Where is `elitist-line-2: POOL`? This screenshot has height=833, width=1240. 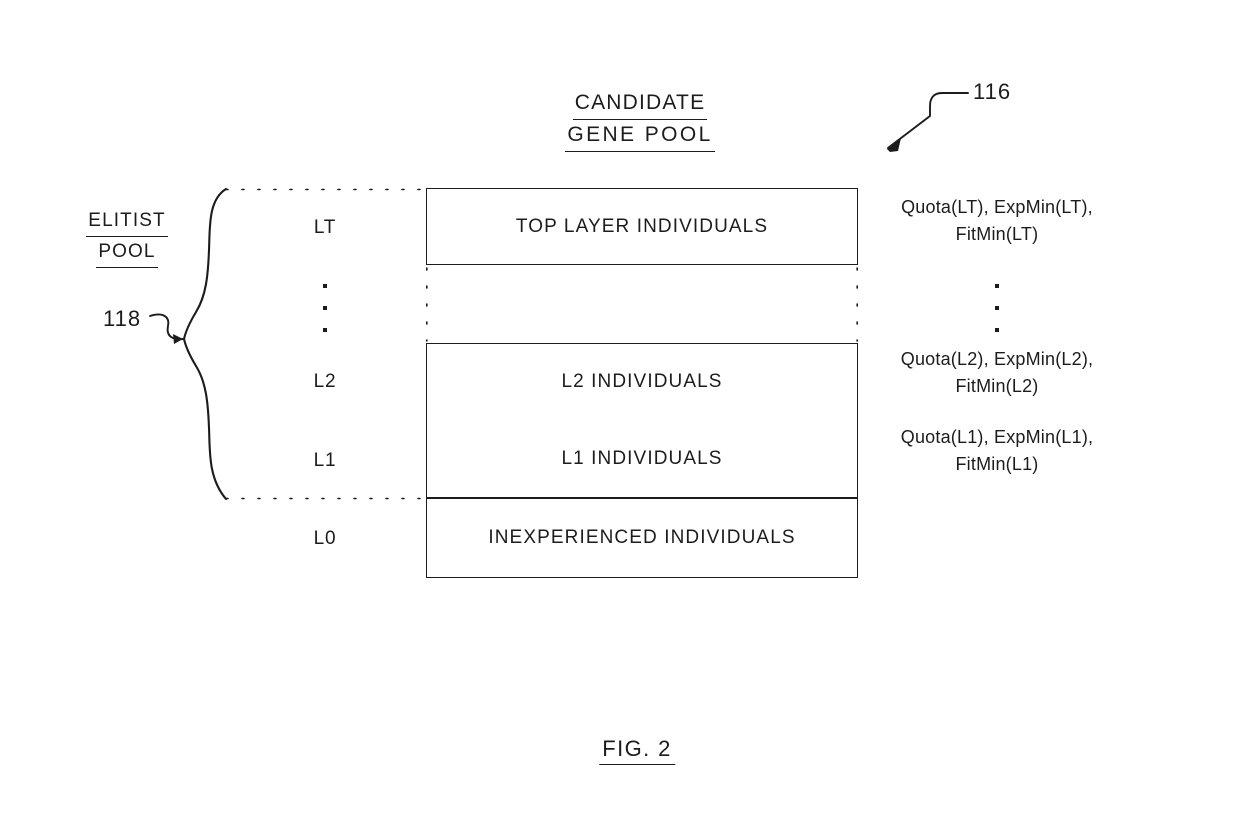 elitist-line-2: POOL is located at coordinates (127, 252).